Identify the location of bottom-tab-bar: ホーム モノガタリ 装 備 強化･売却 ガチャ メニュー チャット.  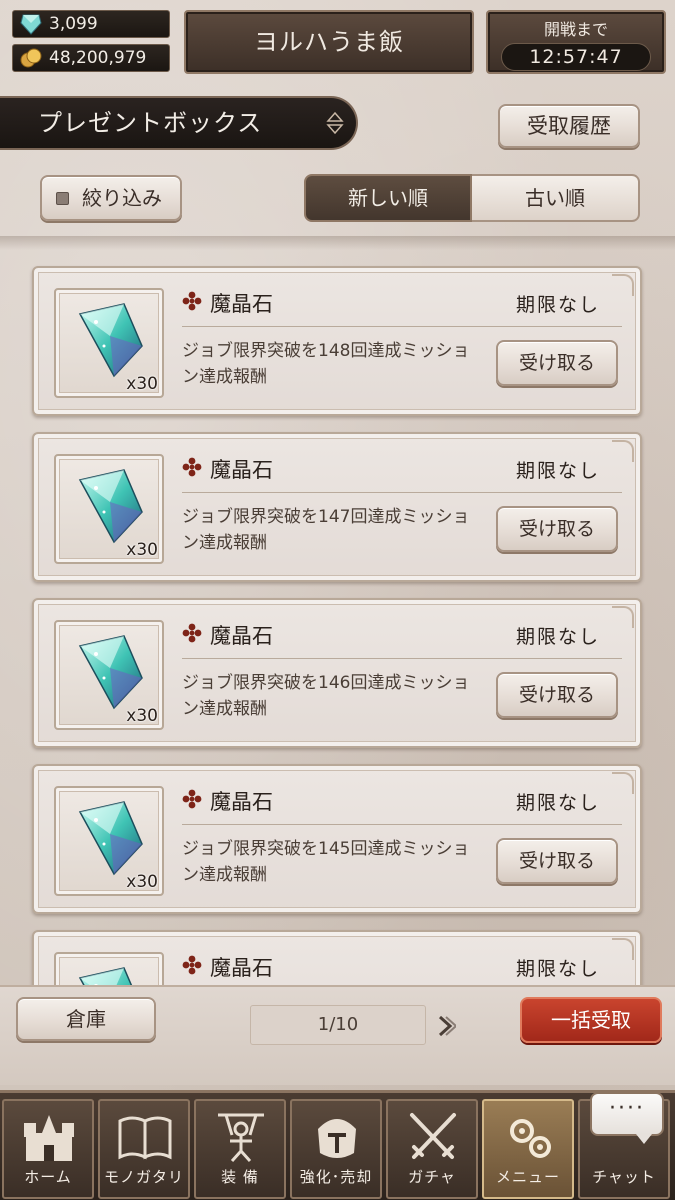
(337, 1145).